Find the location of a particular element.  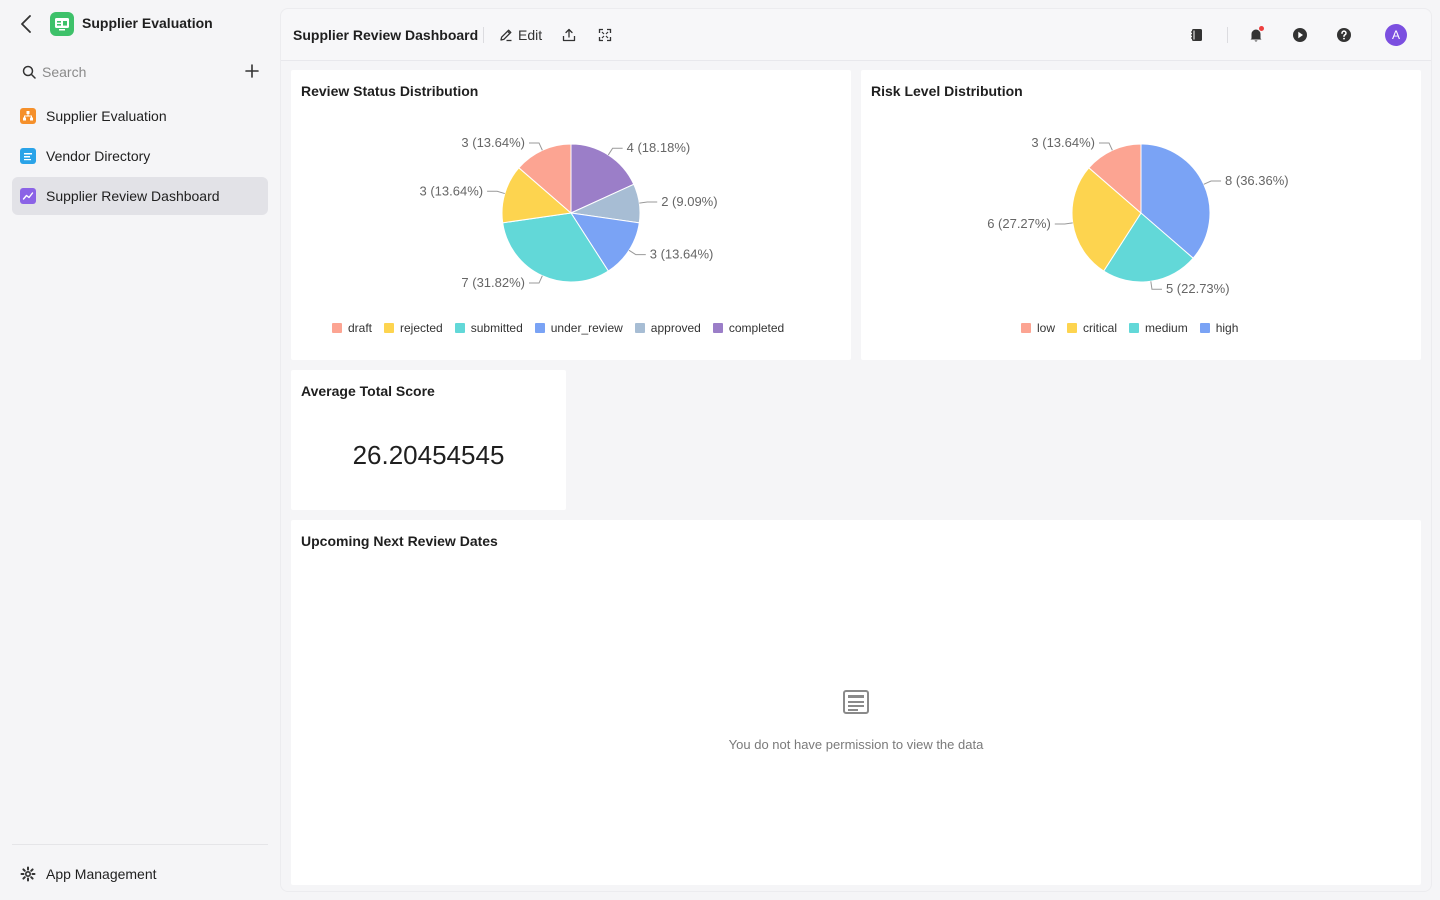

fullscreen-button is located at coordinates (605, 35).